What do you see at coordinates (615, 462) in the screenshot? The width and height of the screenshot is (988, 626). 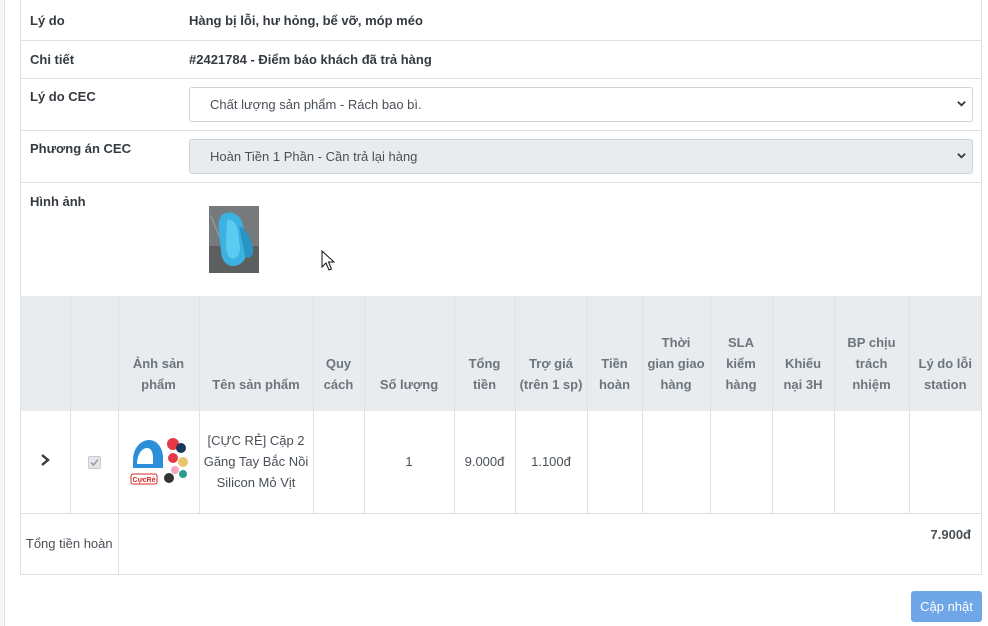 I see `refund-cell` at bounding box center [615, 462].